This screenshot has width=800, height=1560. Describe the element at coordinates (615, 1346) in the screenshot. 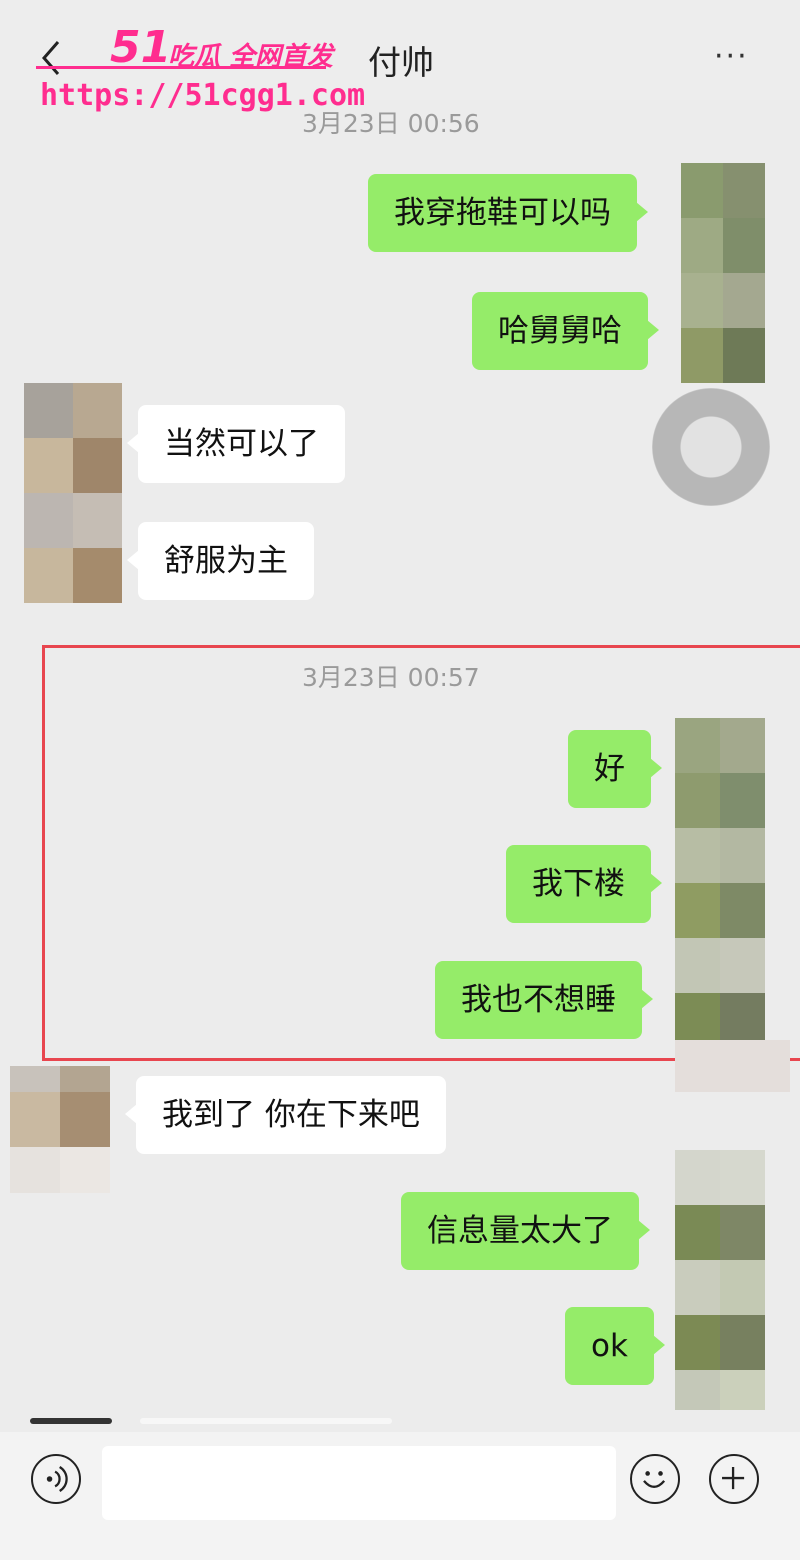

I see `message-bubble-sent: ok` at that location.